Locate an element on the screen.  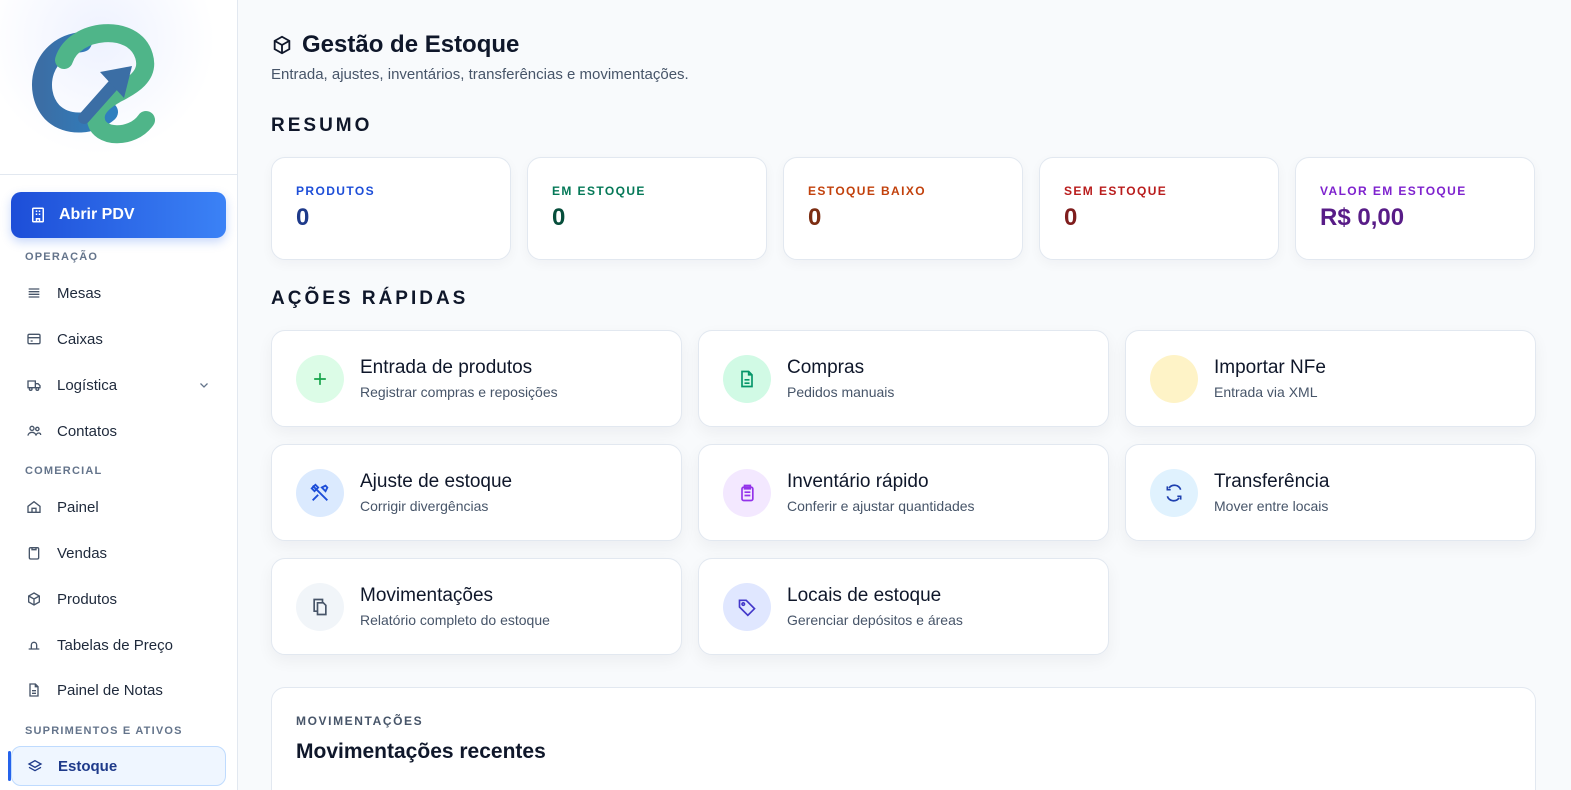
sidebar-item-estoque: Estoque is located at coordinates (118, 766).